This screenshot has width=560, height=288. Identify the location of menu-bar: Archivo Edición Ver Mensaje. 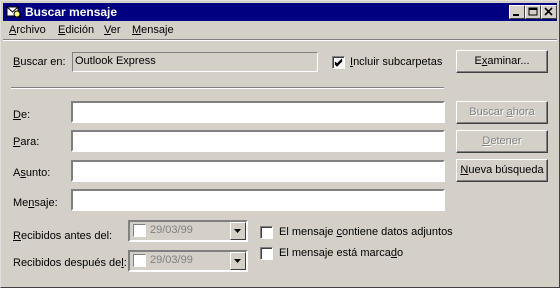
(280, 31).